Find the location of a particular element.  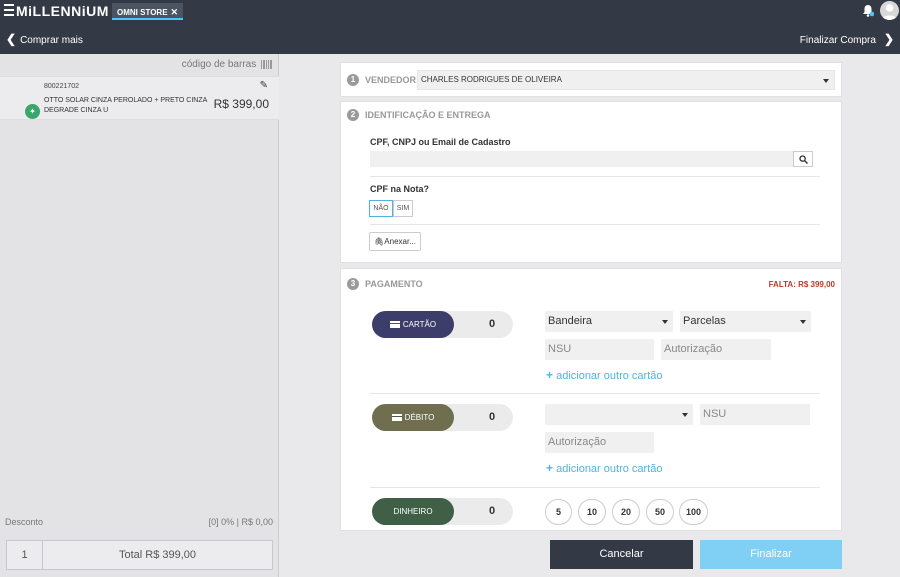

discount-row: Desconto [0] 0% | R$ 0,00 is located at coordinates (139, 522).